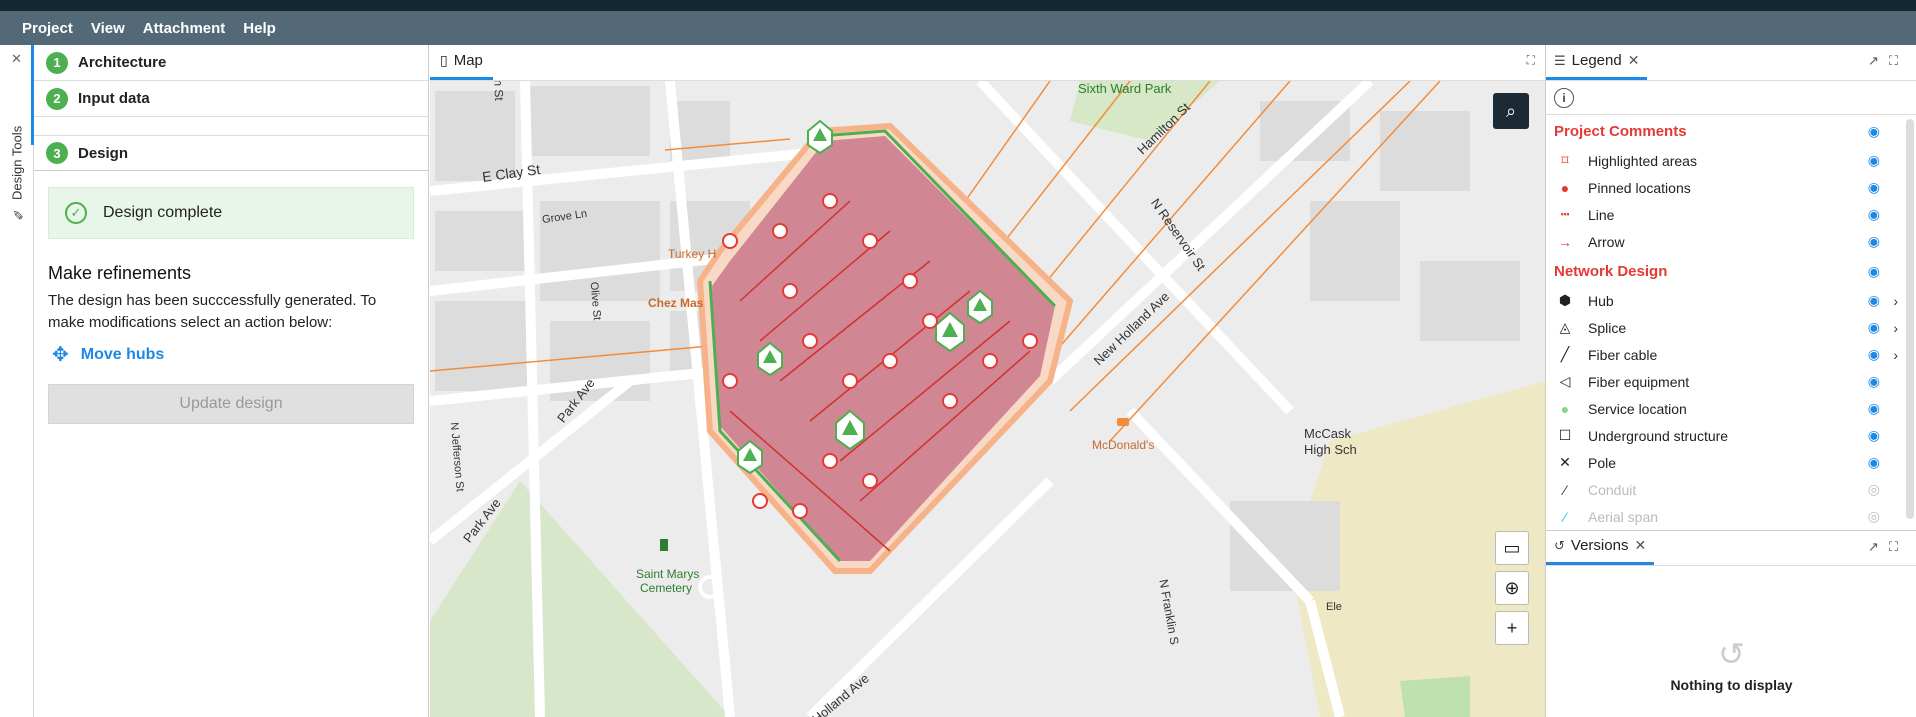  I want to click on design-tools-tab: ✎ Design Tools, so click(17, 146).